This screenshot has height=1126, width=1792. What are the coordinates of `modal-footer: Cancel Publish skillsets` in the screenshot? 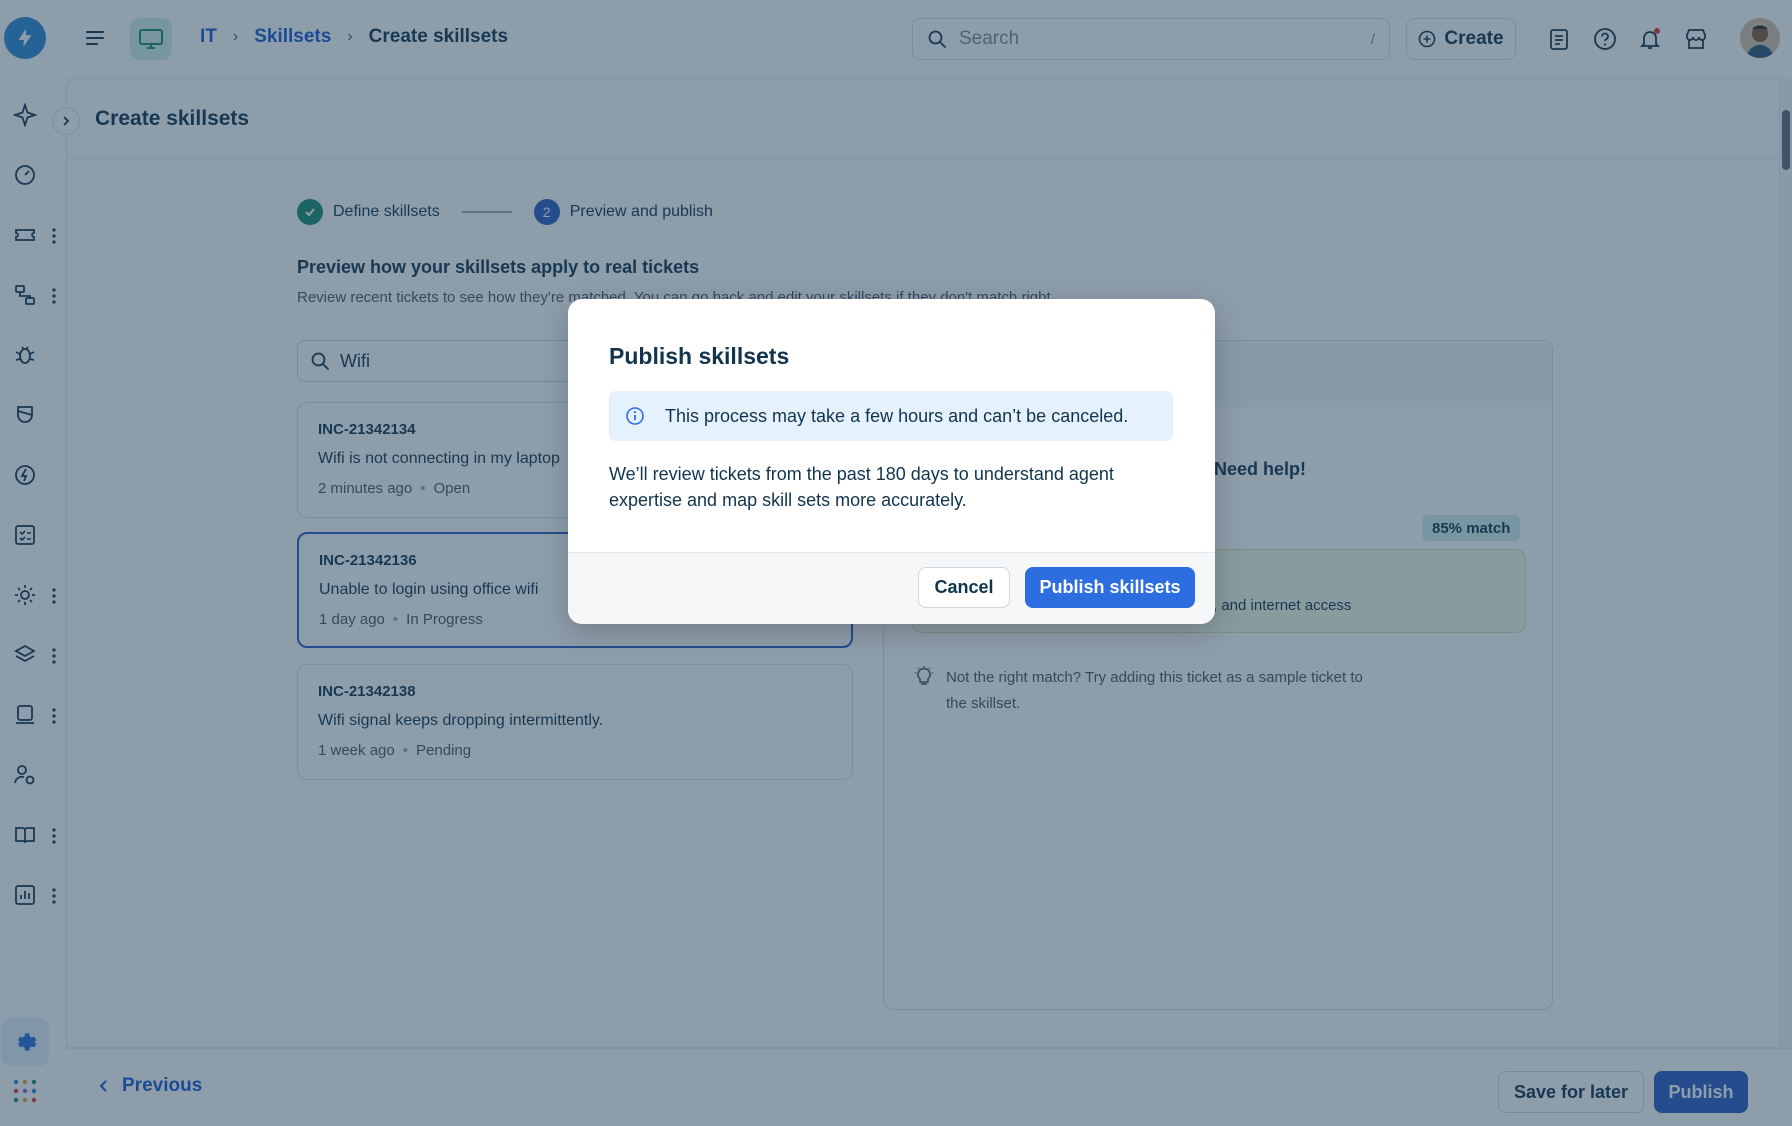 It's located at (891, 588).